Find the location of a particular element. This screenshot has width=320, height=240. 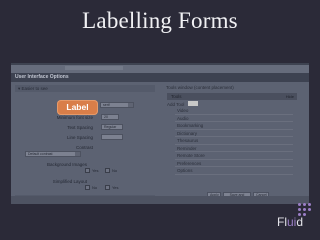

list-item: Options is located at coordinates (234, 171).